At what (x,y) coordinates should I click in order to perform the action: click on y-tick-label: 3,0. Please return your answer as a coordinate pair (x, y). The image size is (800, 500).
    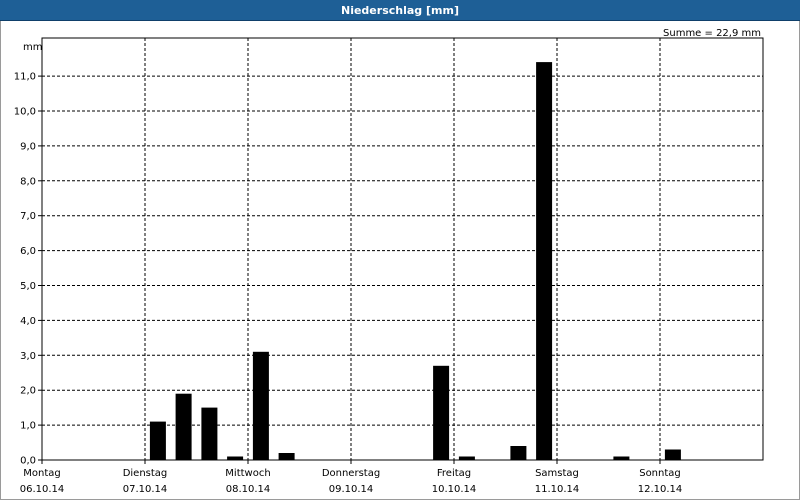
    Looking at the image, I should click on (28, 356).